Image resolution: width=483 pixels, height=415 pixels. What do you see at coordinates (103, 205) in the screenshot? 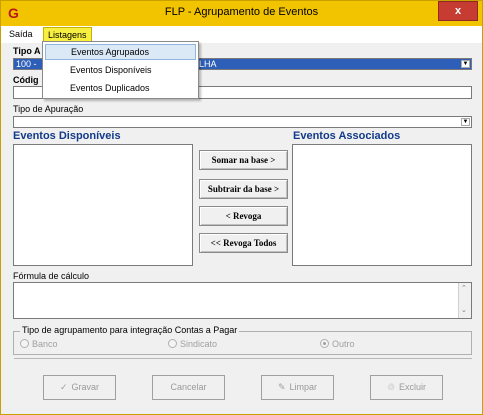
I see `eventos-disponiveis-list` at bounding box center [103, 205].